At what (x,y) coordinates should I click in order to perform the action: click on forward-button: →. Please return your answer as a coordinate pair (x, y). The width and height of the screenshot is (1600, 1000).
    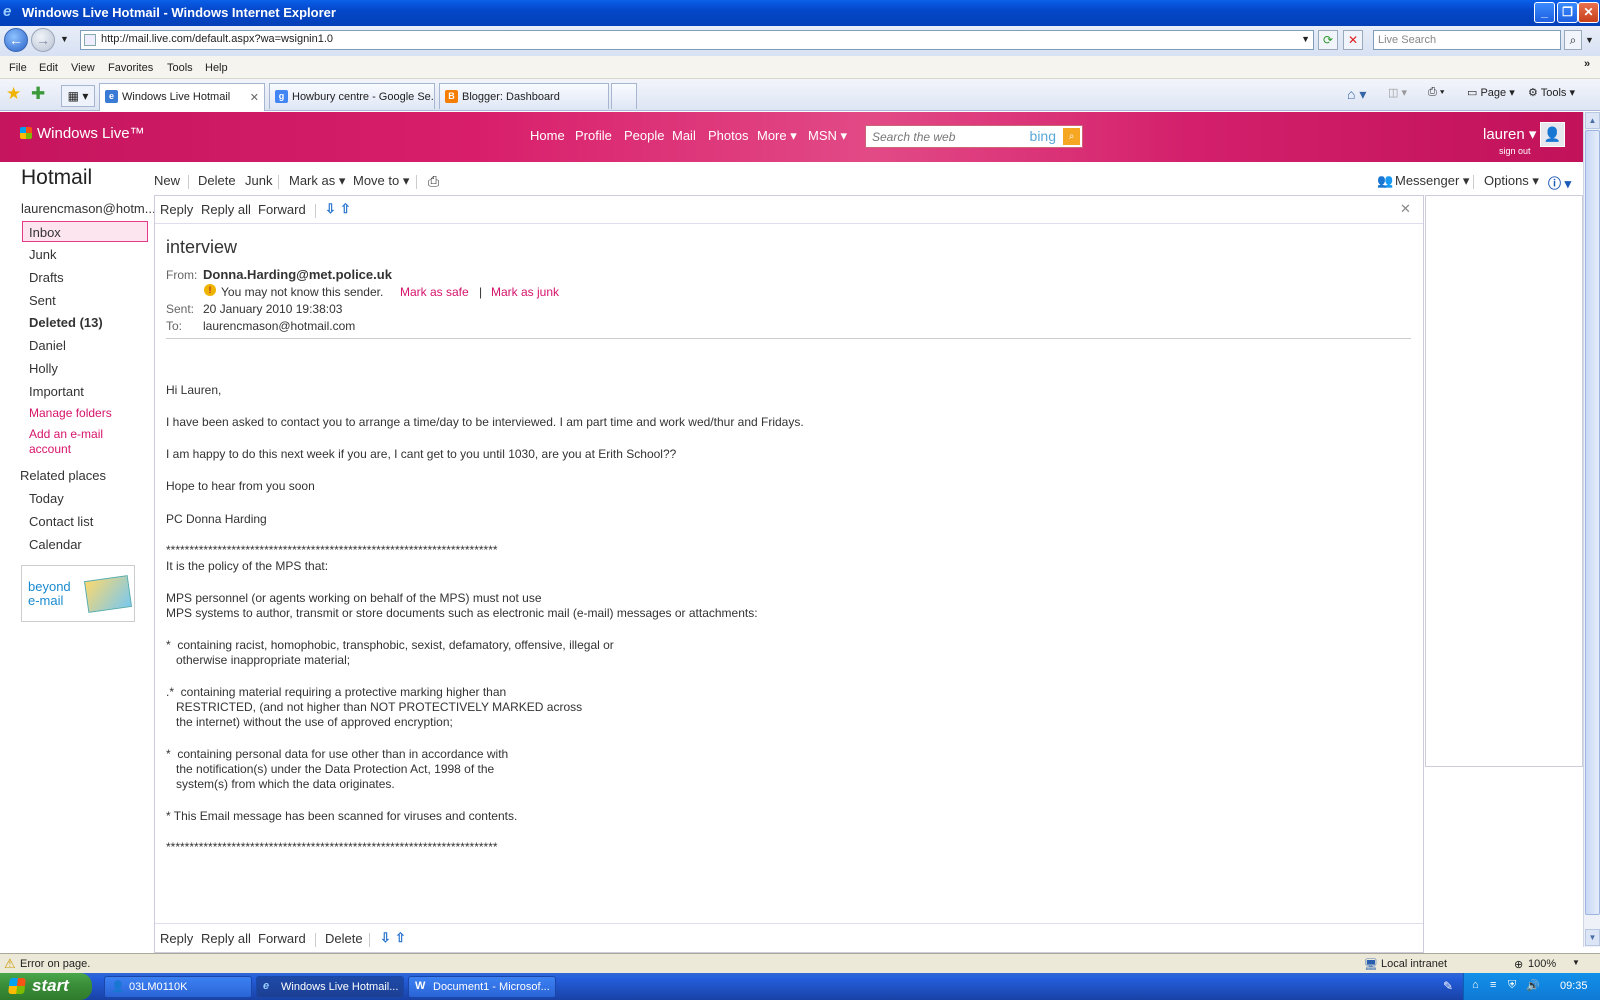
    Looking at the image, I should click on (43, 40).